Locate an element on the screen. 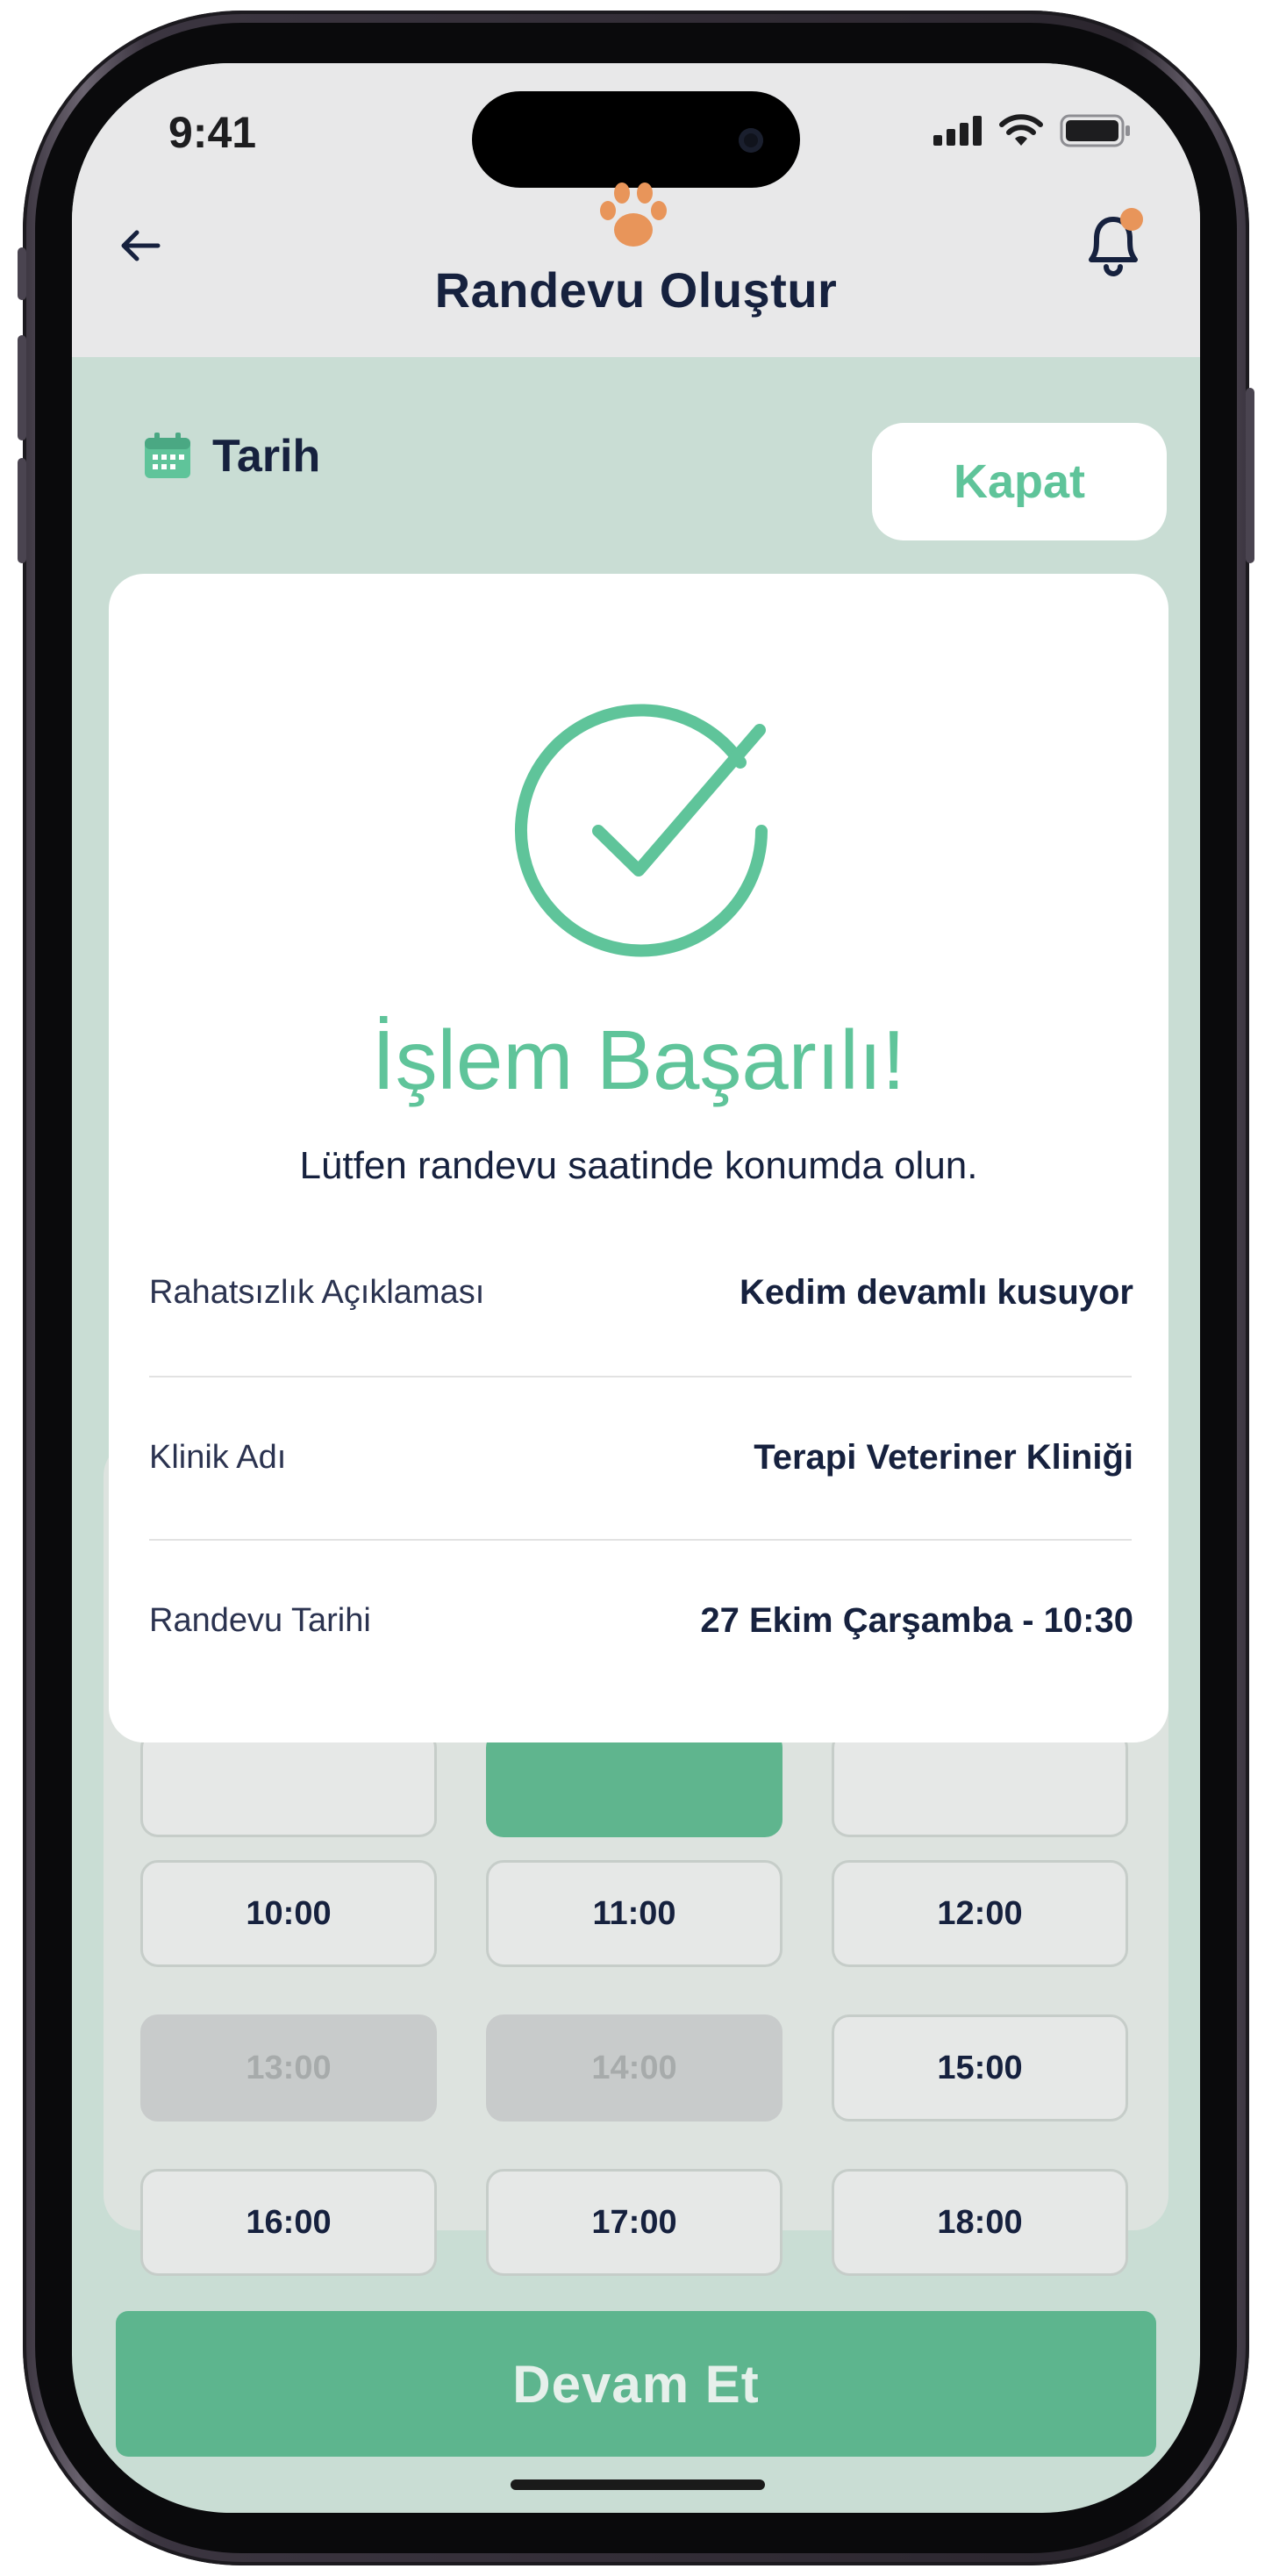 The width and height of the screenshot is (1272, 2576). complaint-label: Rahatsızlık Açıklaması is located at coordinates (317, 1292).